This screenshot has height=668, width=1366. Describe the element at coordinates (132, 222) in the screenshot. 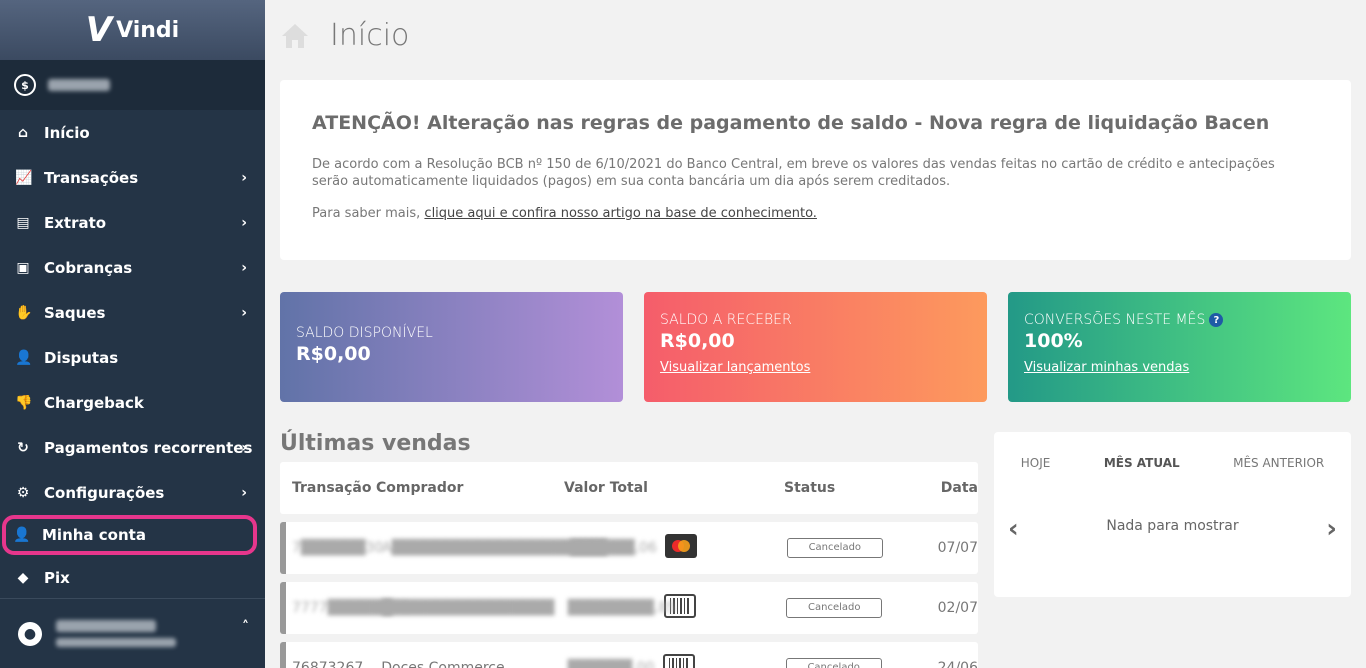

I see `sidebar-item-extrato: ▤ Extrato ›` at that location.